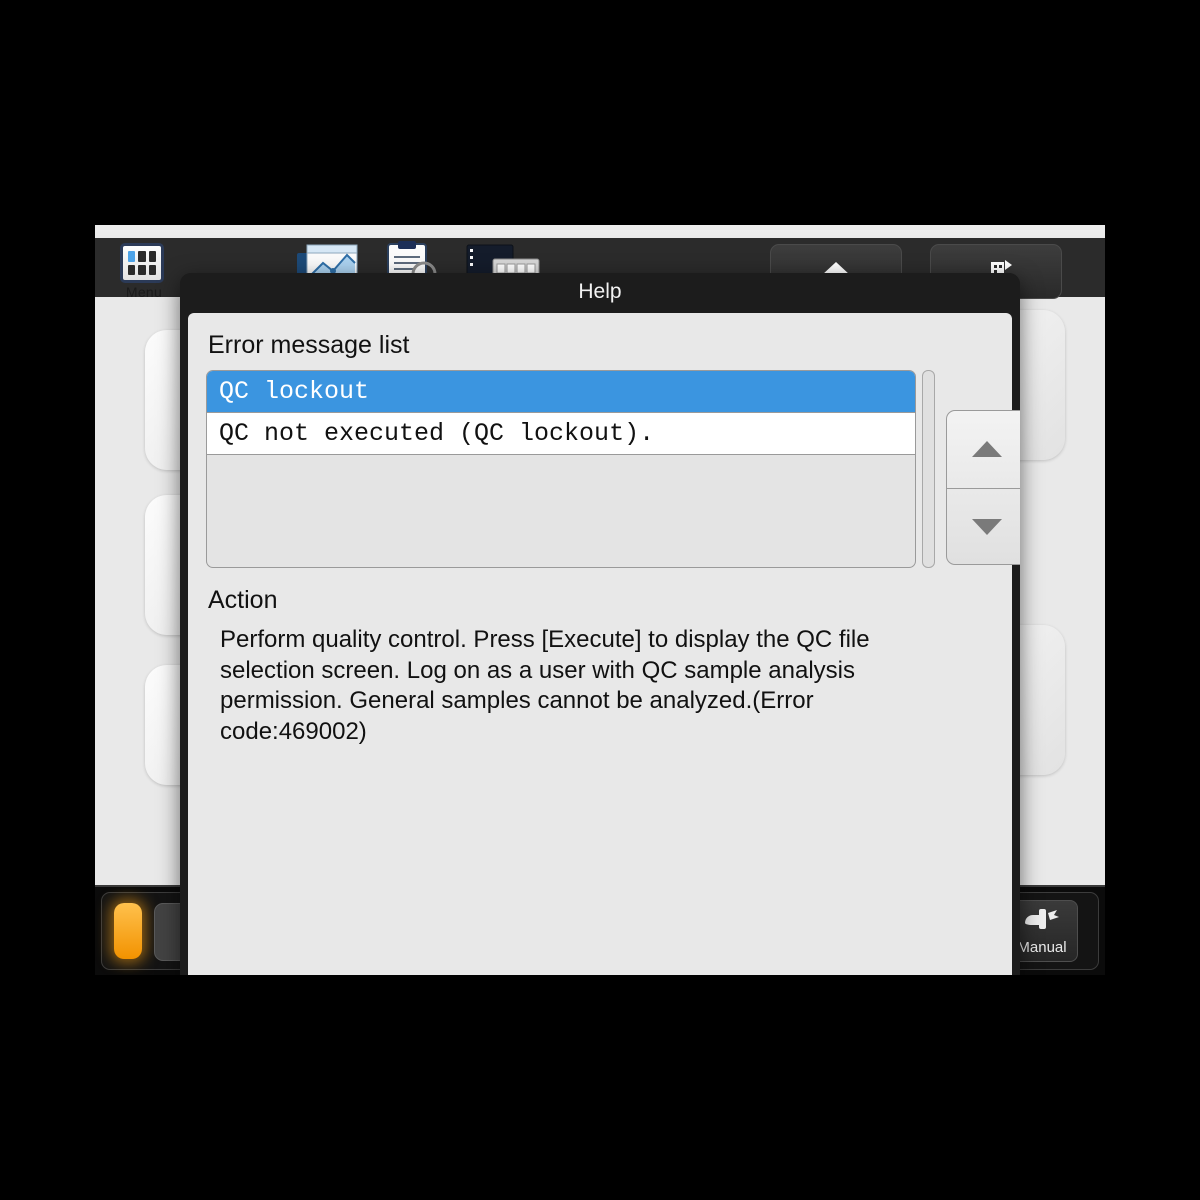 The height and width of the screenshot is (1200, 1200). I want to click on scroll-up-button, so click(983, 450).